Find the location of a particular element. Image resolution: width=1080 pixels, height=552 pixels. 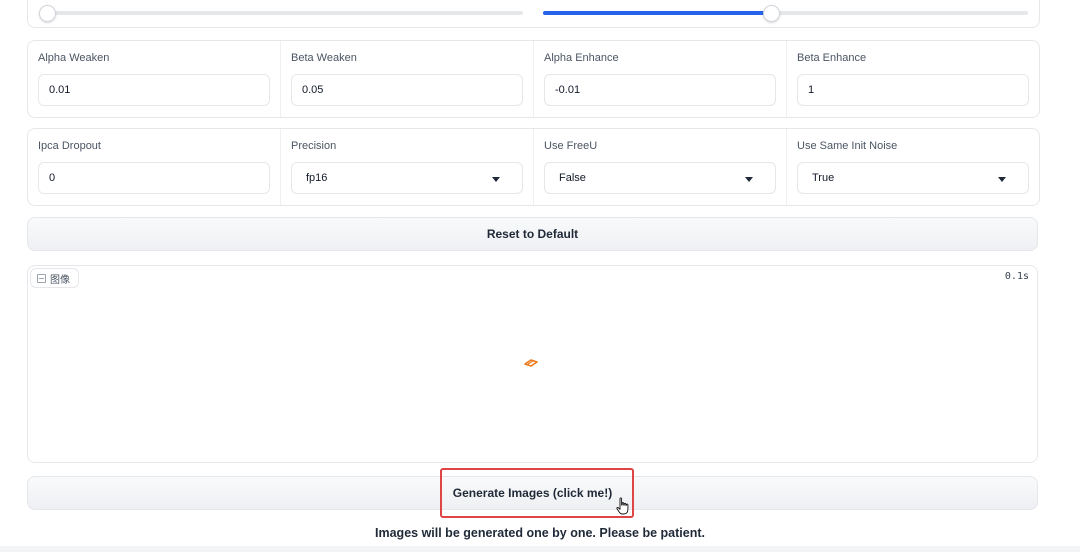

image-panel-tag: 图像 is located at coordinates (54, 278).